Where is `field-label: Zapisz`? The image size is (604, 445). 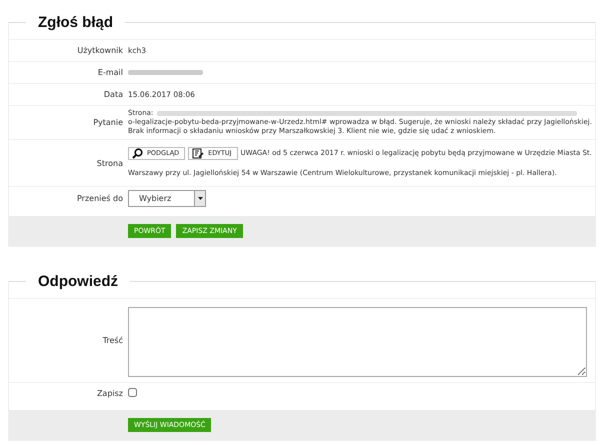 field-label: Zapisz is located at coordinates (109, 393).